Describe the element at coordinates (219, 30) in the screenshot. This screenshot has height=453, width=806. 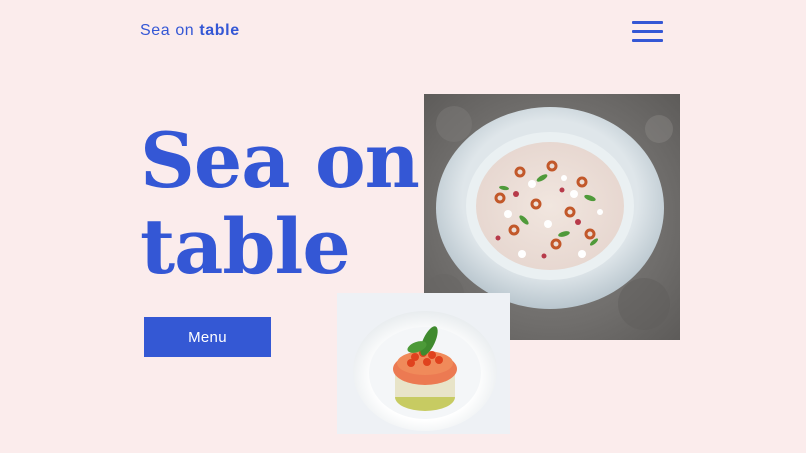
I see `logo-bold-text: table` at that location.